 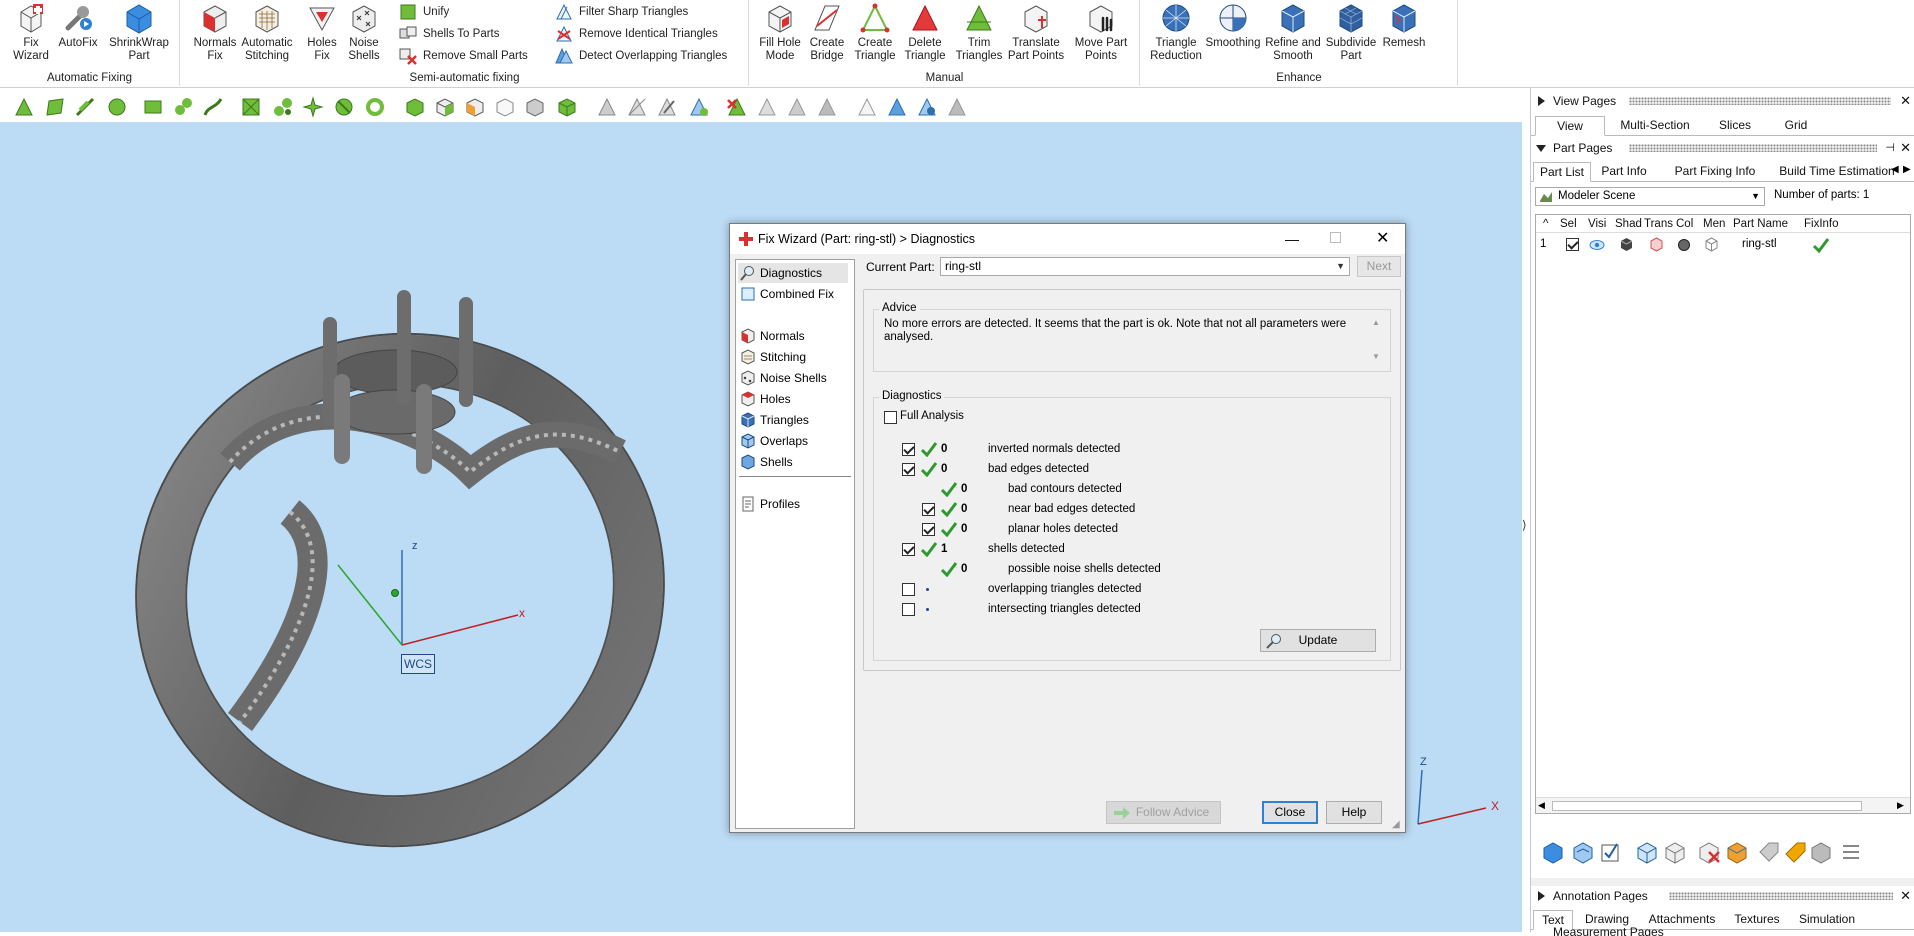 I want to click on cube-green-icon, so click(x=445, y=107).